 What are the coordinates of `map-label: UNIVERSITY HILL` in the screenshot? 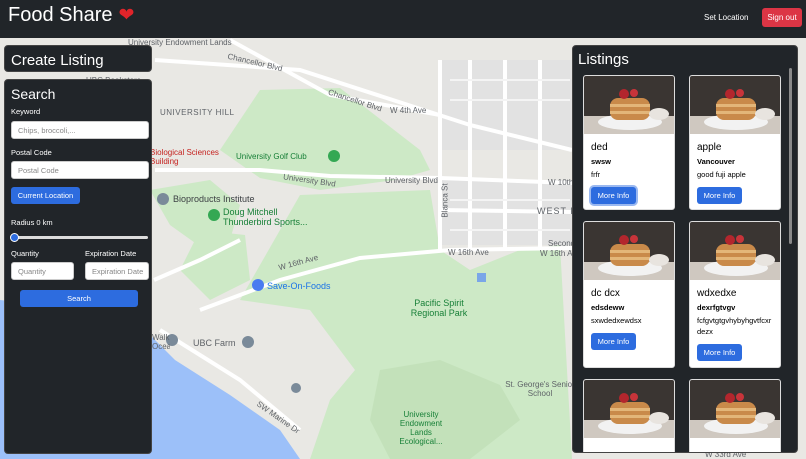 It's located at (197, 112).